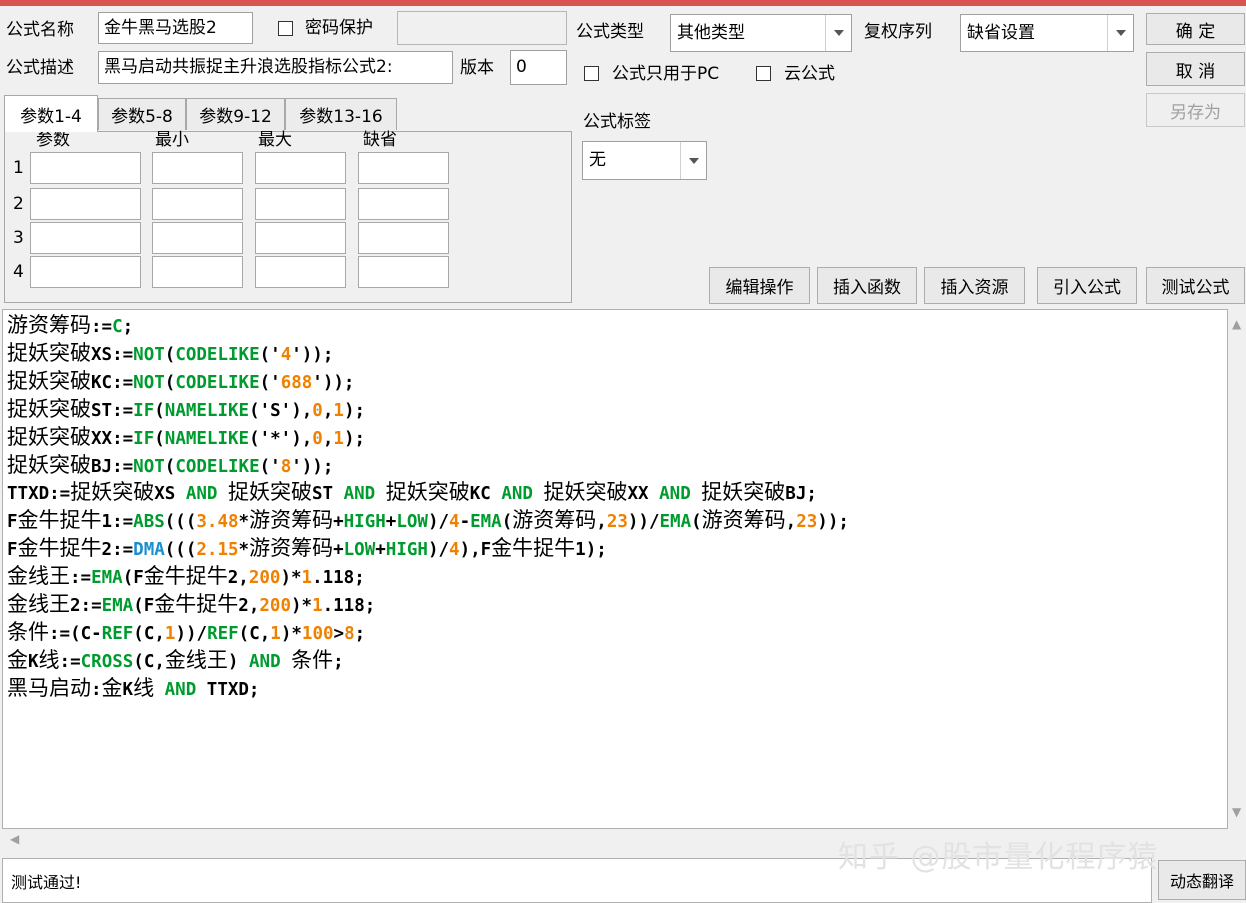 This screenshot has height=903, width=1246. What do you see at coordinates (197, 204) in the screenshot?
I see `param-2-min-input` at bounding box center [197, 204].